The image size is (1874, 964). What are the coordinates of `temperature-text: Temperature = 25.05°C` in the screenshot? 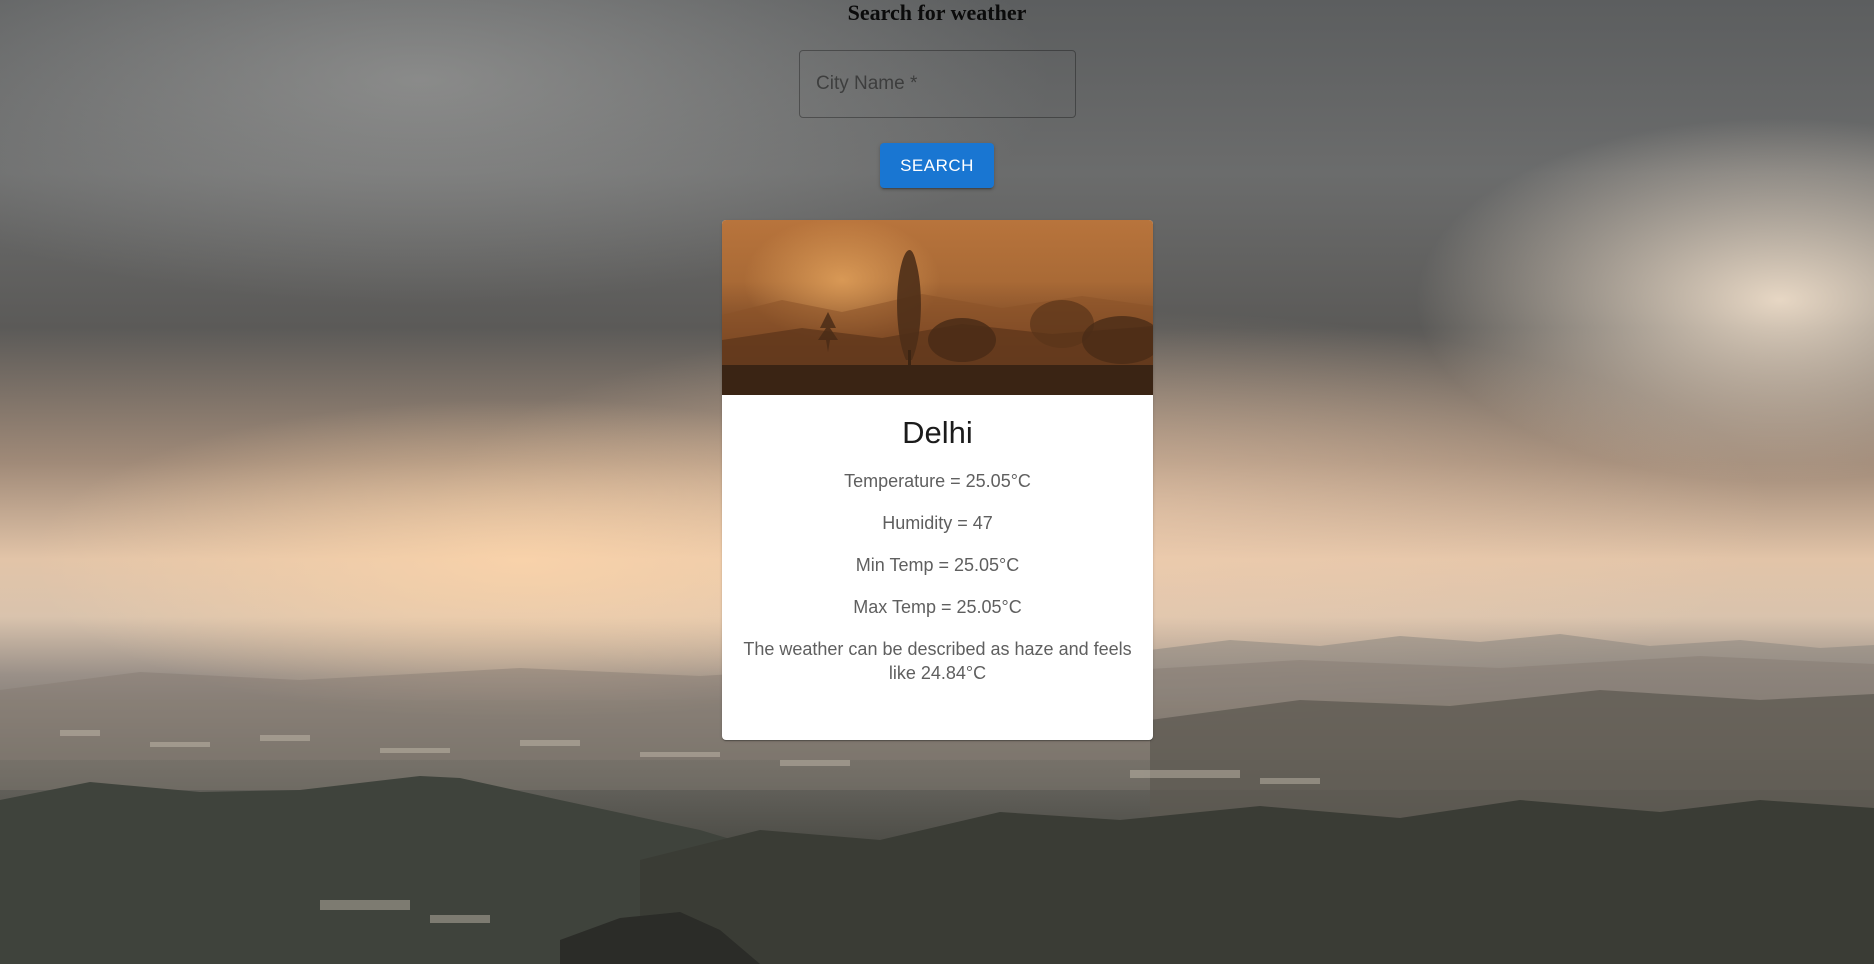 It's located at (937, 481).